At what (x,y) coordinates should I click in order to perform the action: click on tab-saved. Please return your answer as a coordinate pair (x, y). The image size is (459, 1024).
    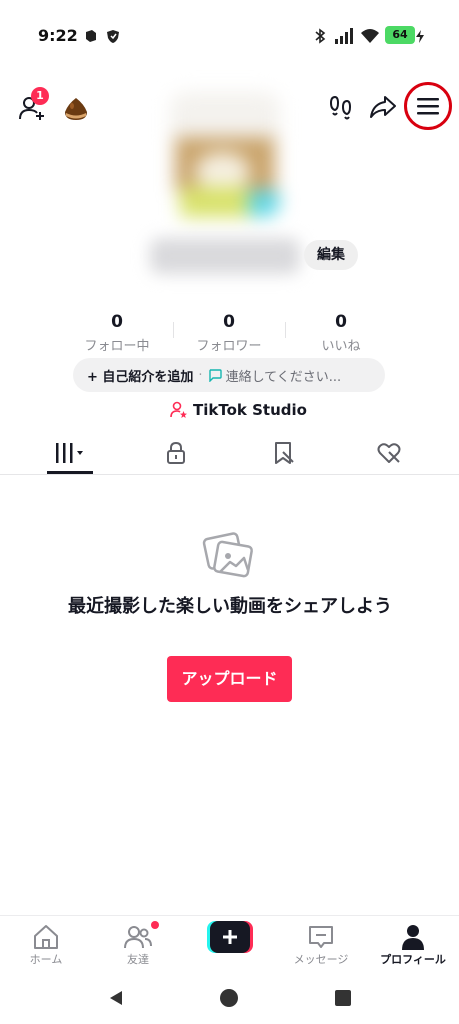
    Looking at the image, I should click on (284, 452).